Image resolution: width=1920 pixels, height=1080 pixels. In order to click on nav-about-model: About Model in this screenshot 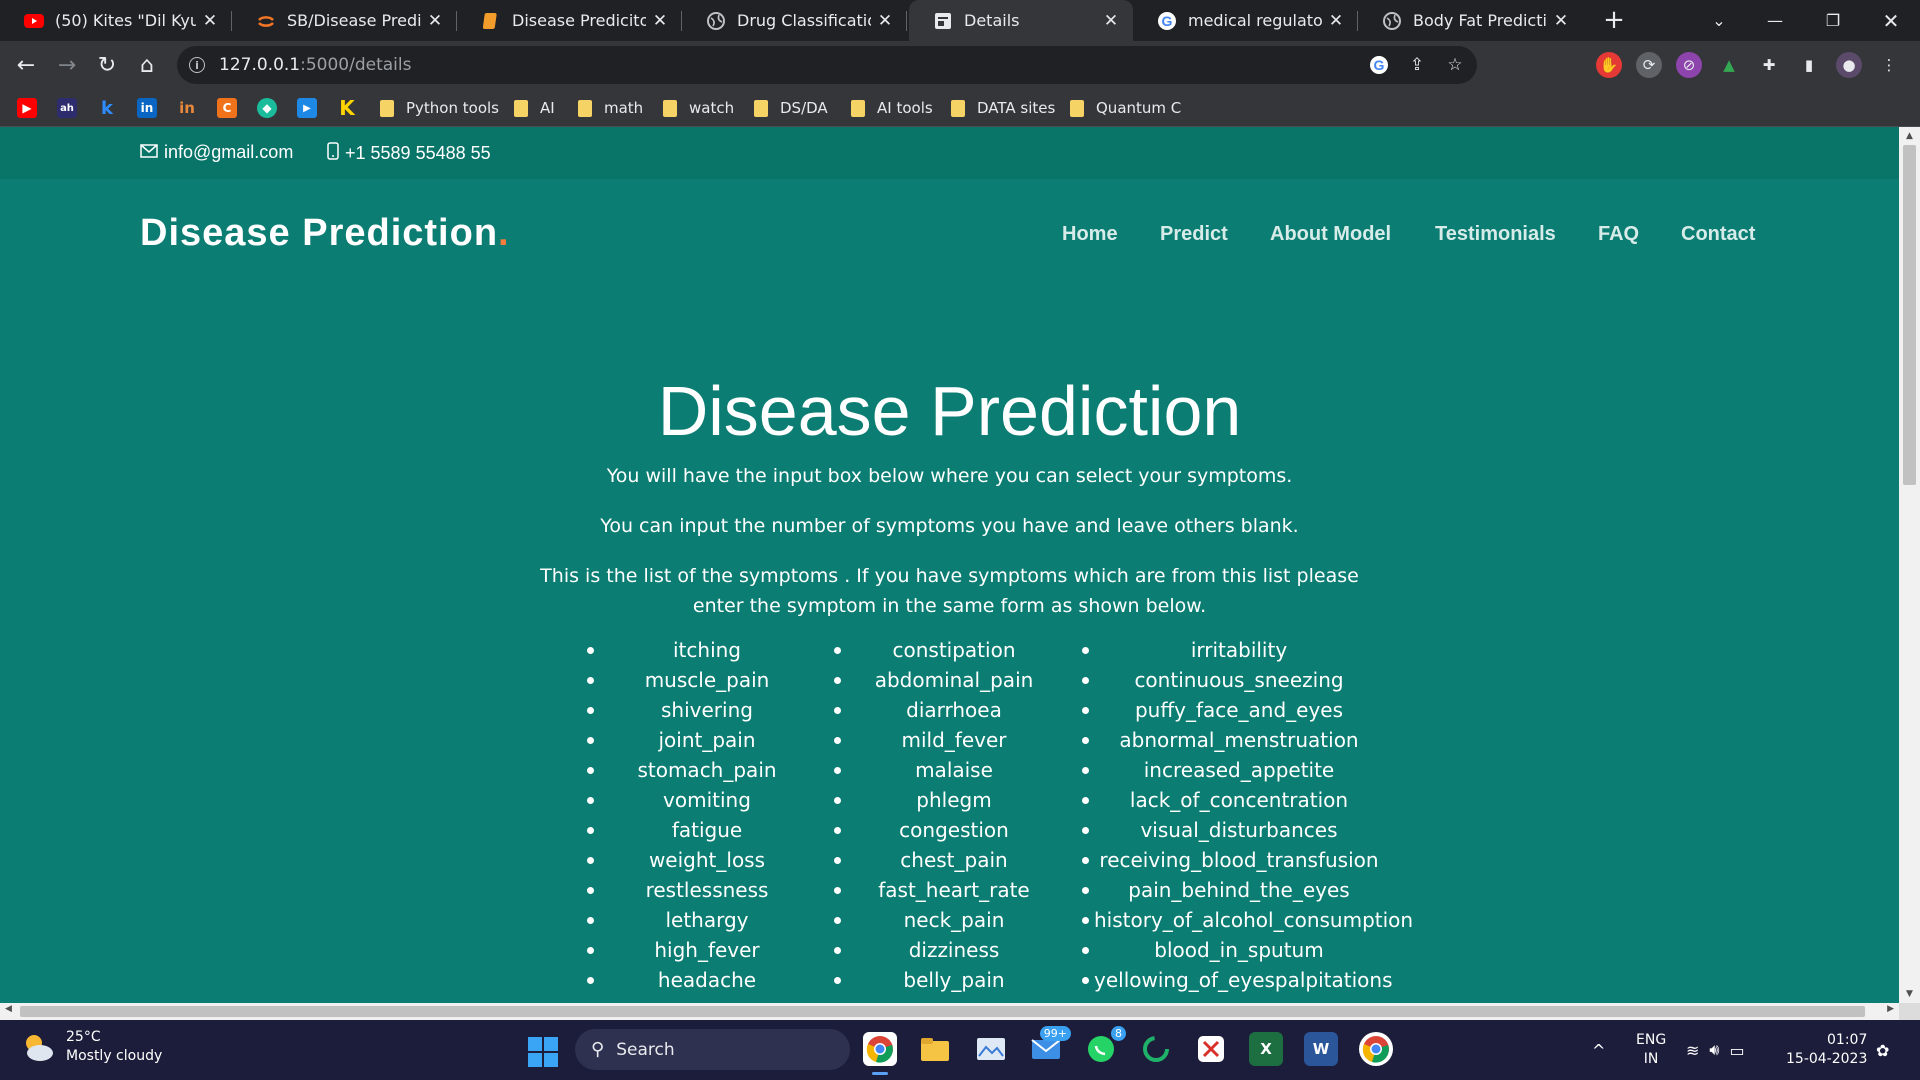, I will do `click(1330, 234)`.